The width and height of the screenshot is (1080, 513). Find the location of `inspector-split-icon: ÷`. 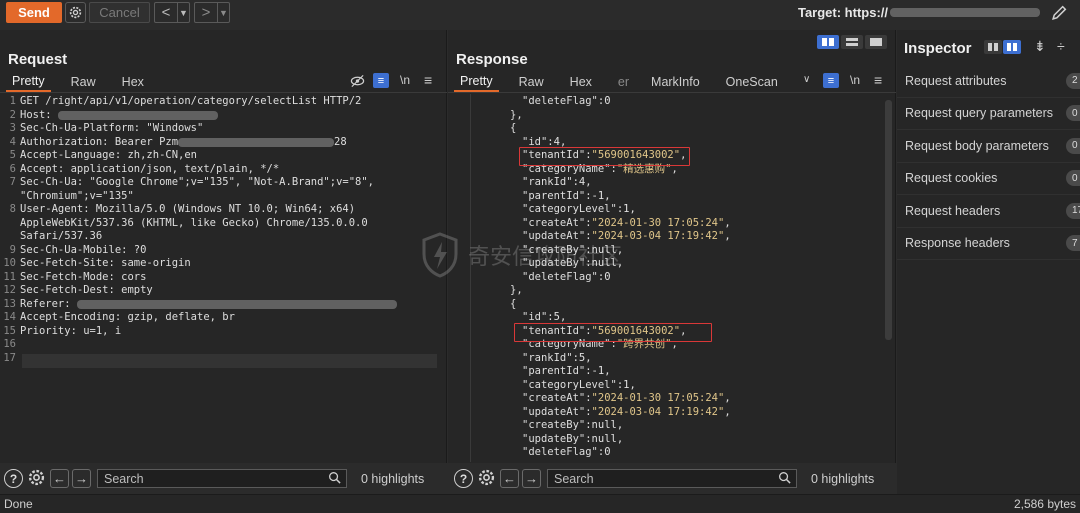

inspector-split-icon: ÷ is located at coordinates (1061, 46).